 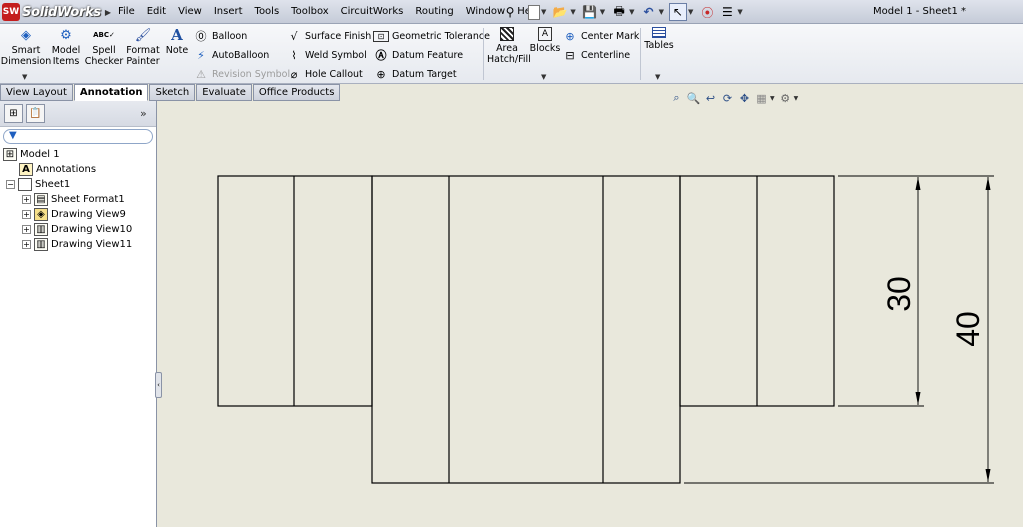 What do you see at coordinates (606, 55) in the screenshot?
I see `centerline-label: Centerline` at bounding box center [606, 55].